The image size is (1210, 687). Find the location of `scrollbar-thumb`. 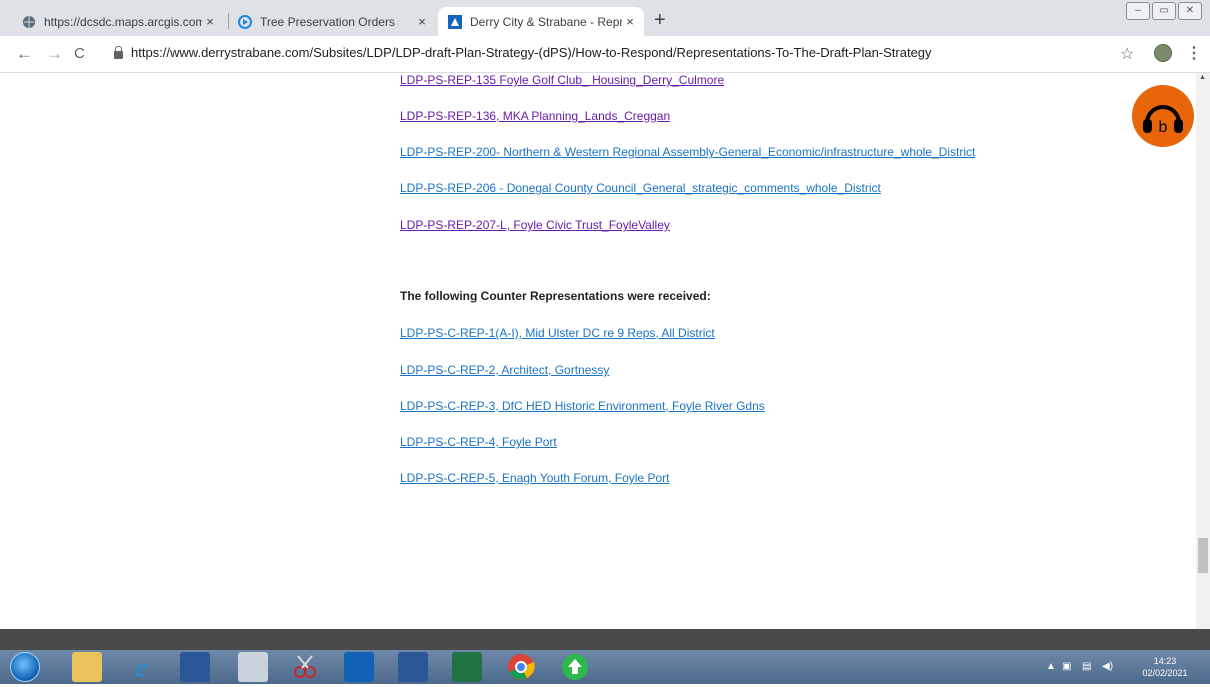

scrollbar-thumb is located at coordinates (1203, 555).